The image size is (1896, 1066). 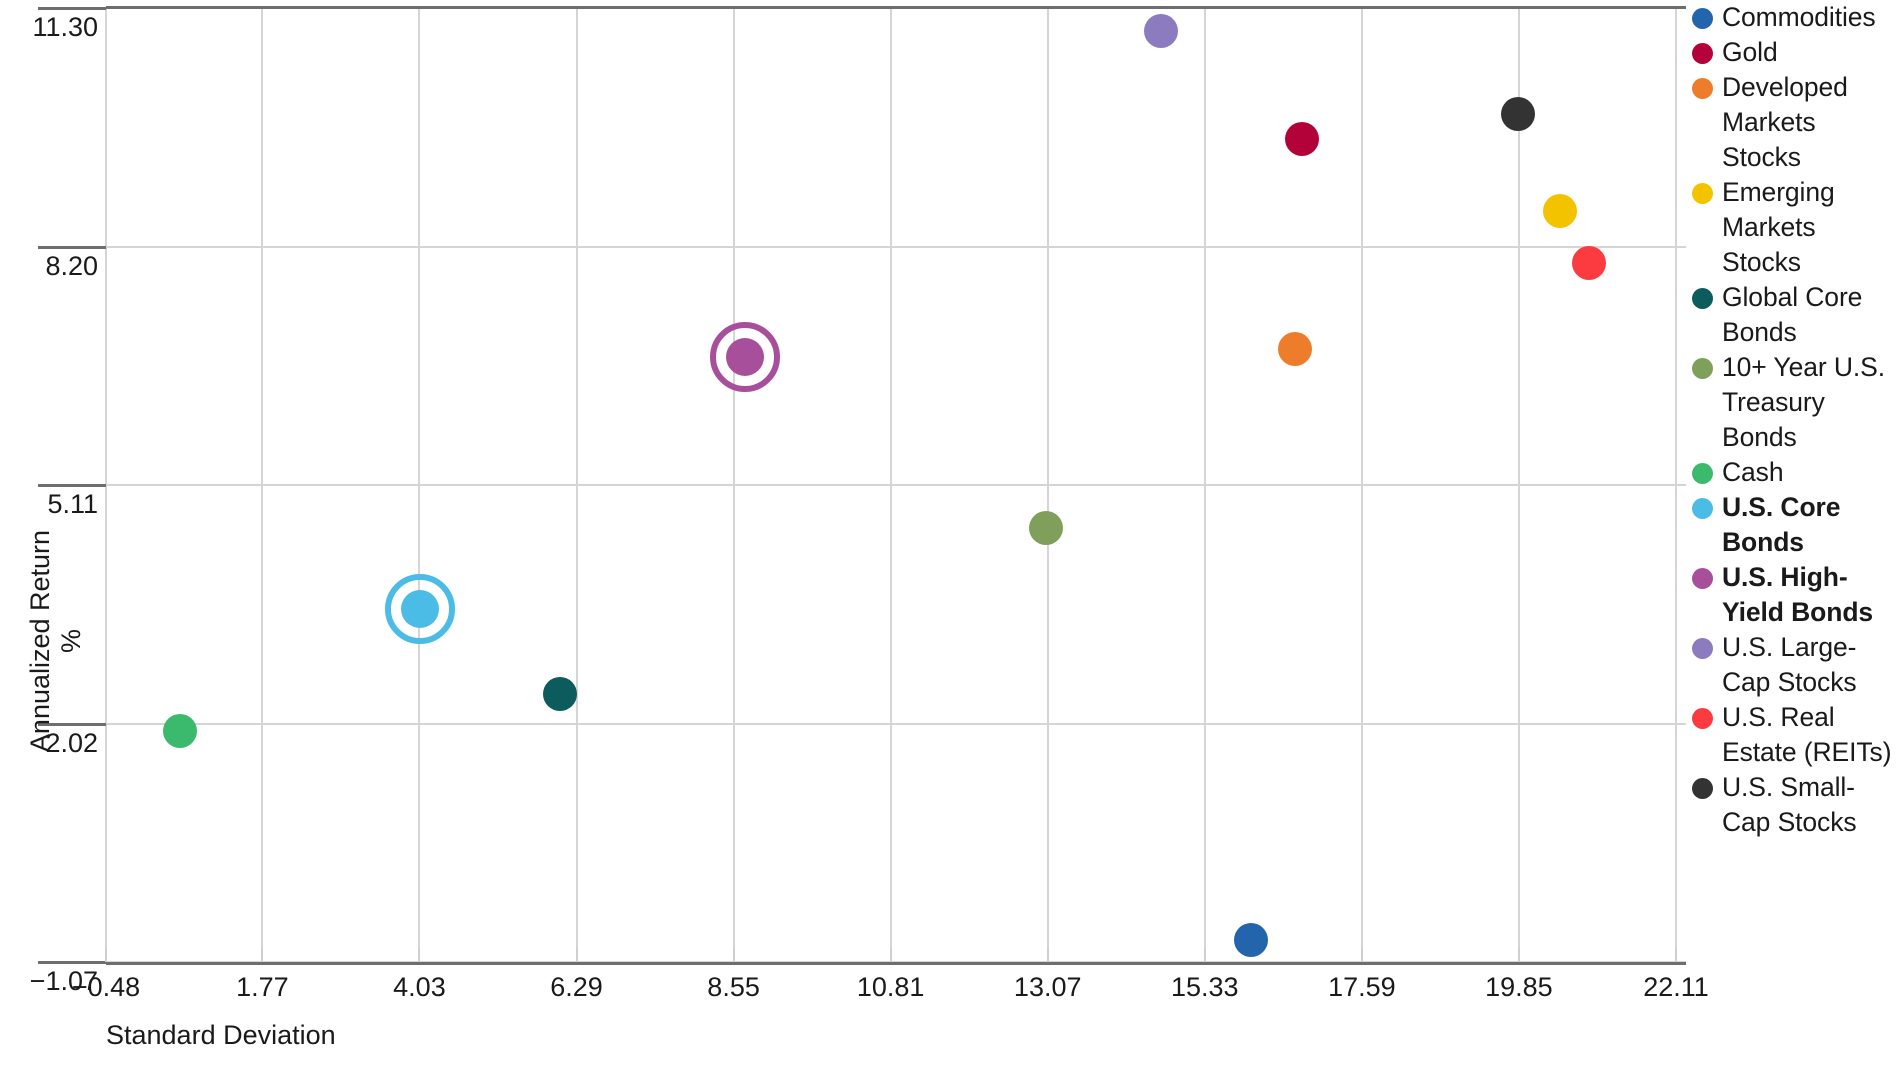 I want to click on legend-item-label: Developed Markets Stocks, so click(x=1785, y=122).